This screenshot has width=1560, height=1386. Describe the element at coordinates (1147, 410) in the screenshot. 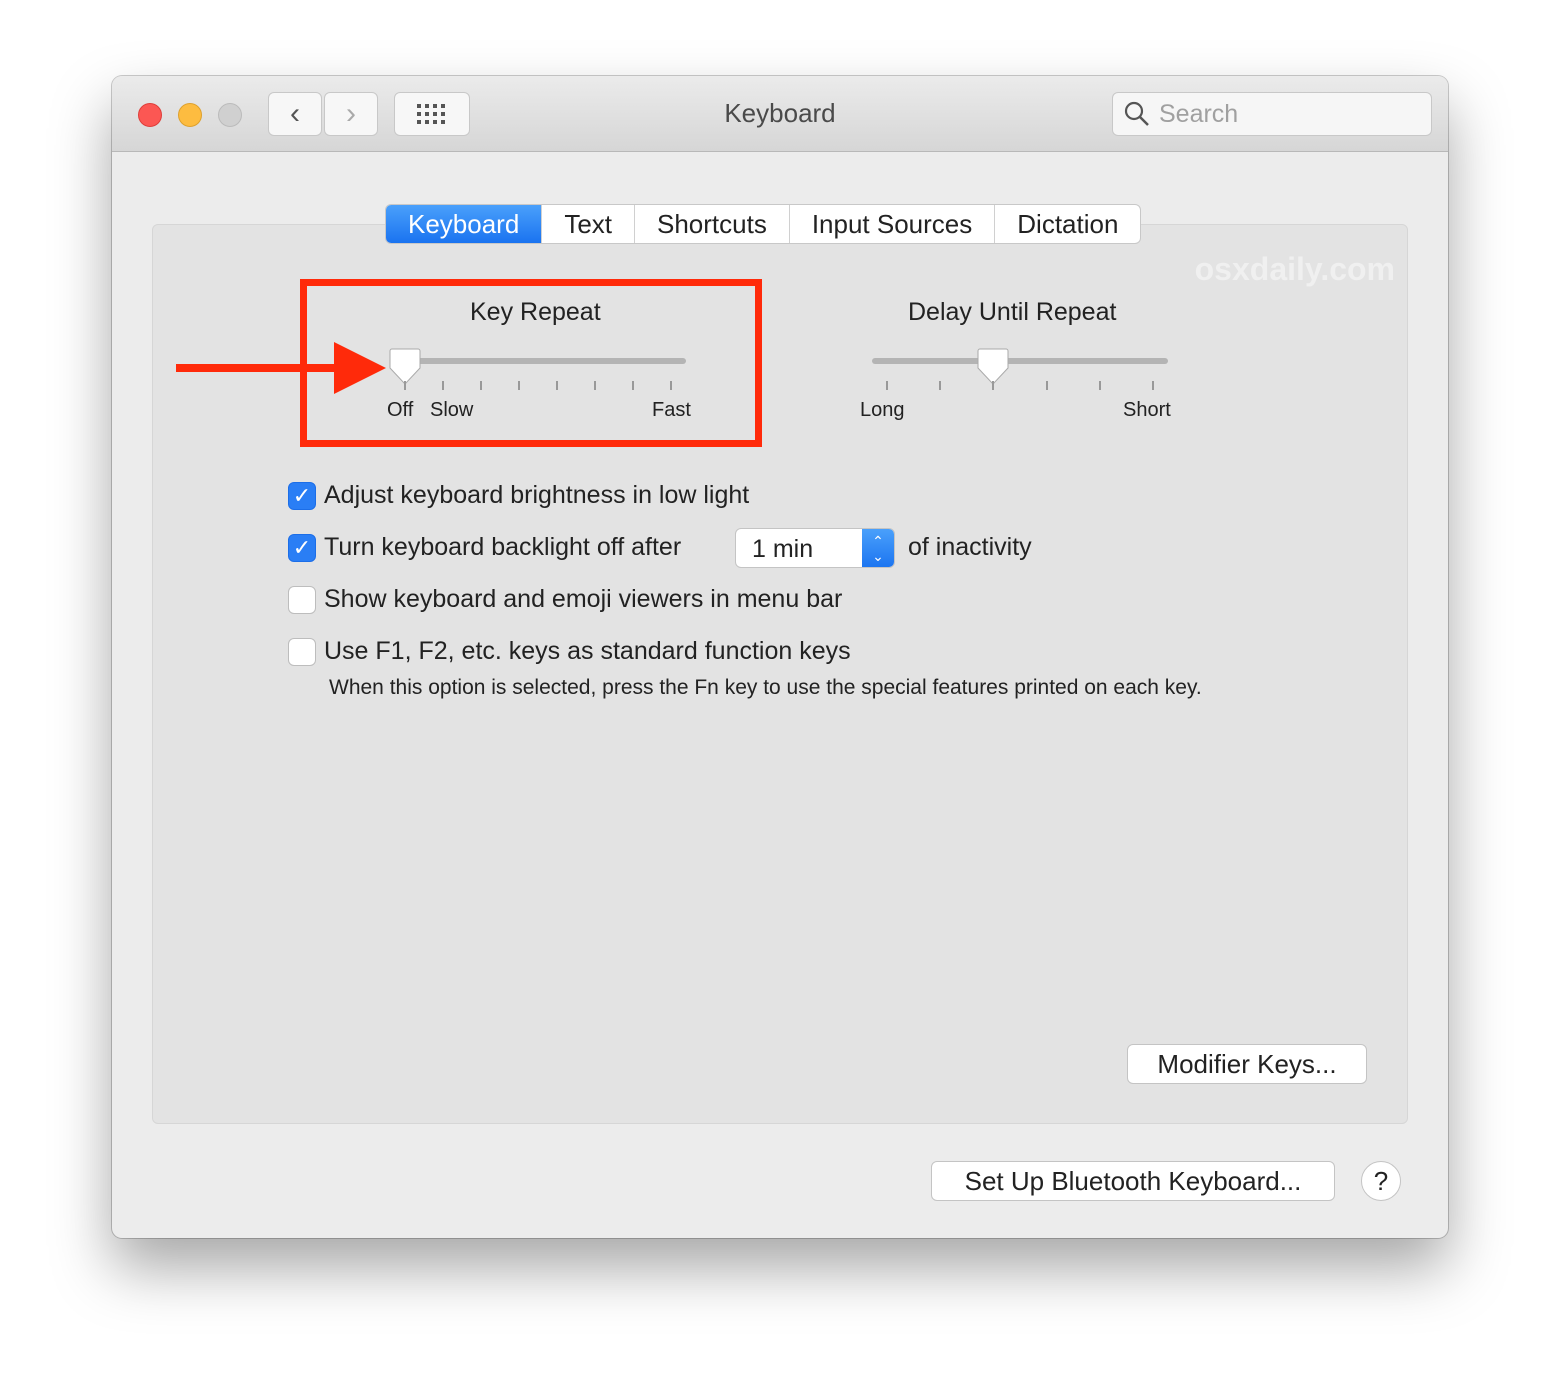

I see `delay-short-label: Short` at that location.